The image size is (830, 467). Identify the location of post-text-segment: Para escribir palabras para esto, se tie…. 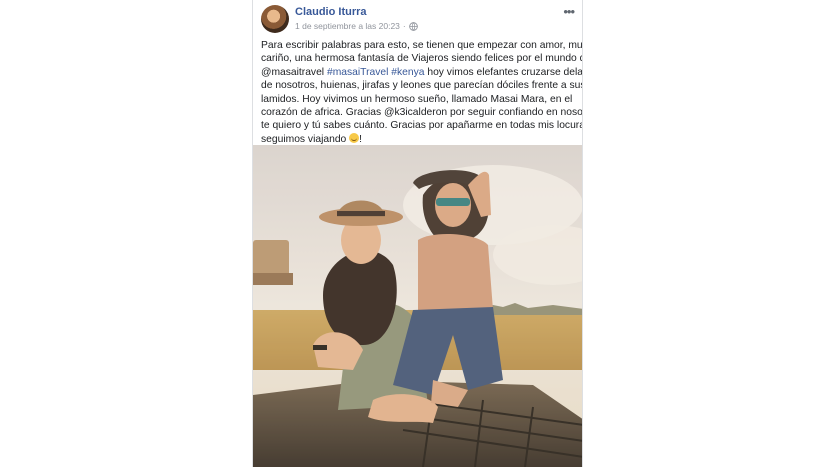
(422, 45).